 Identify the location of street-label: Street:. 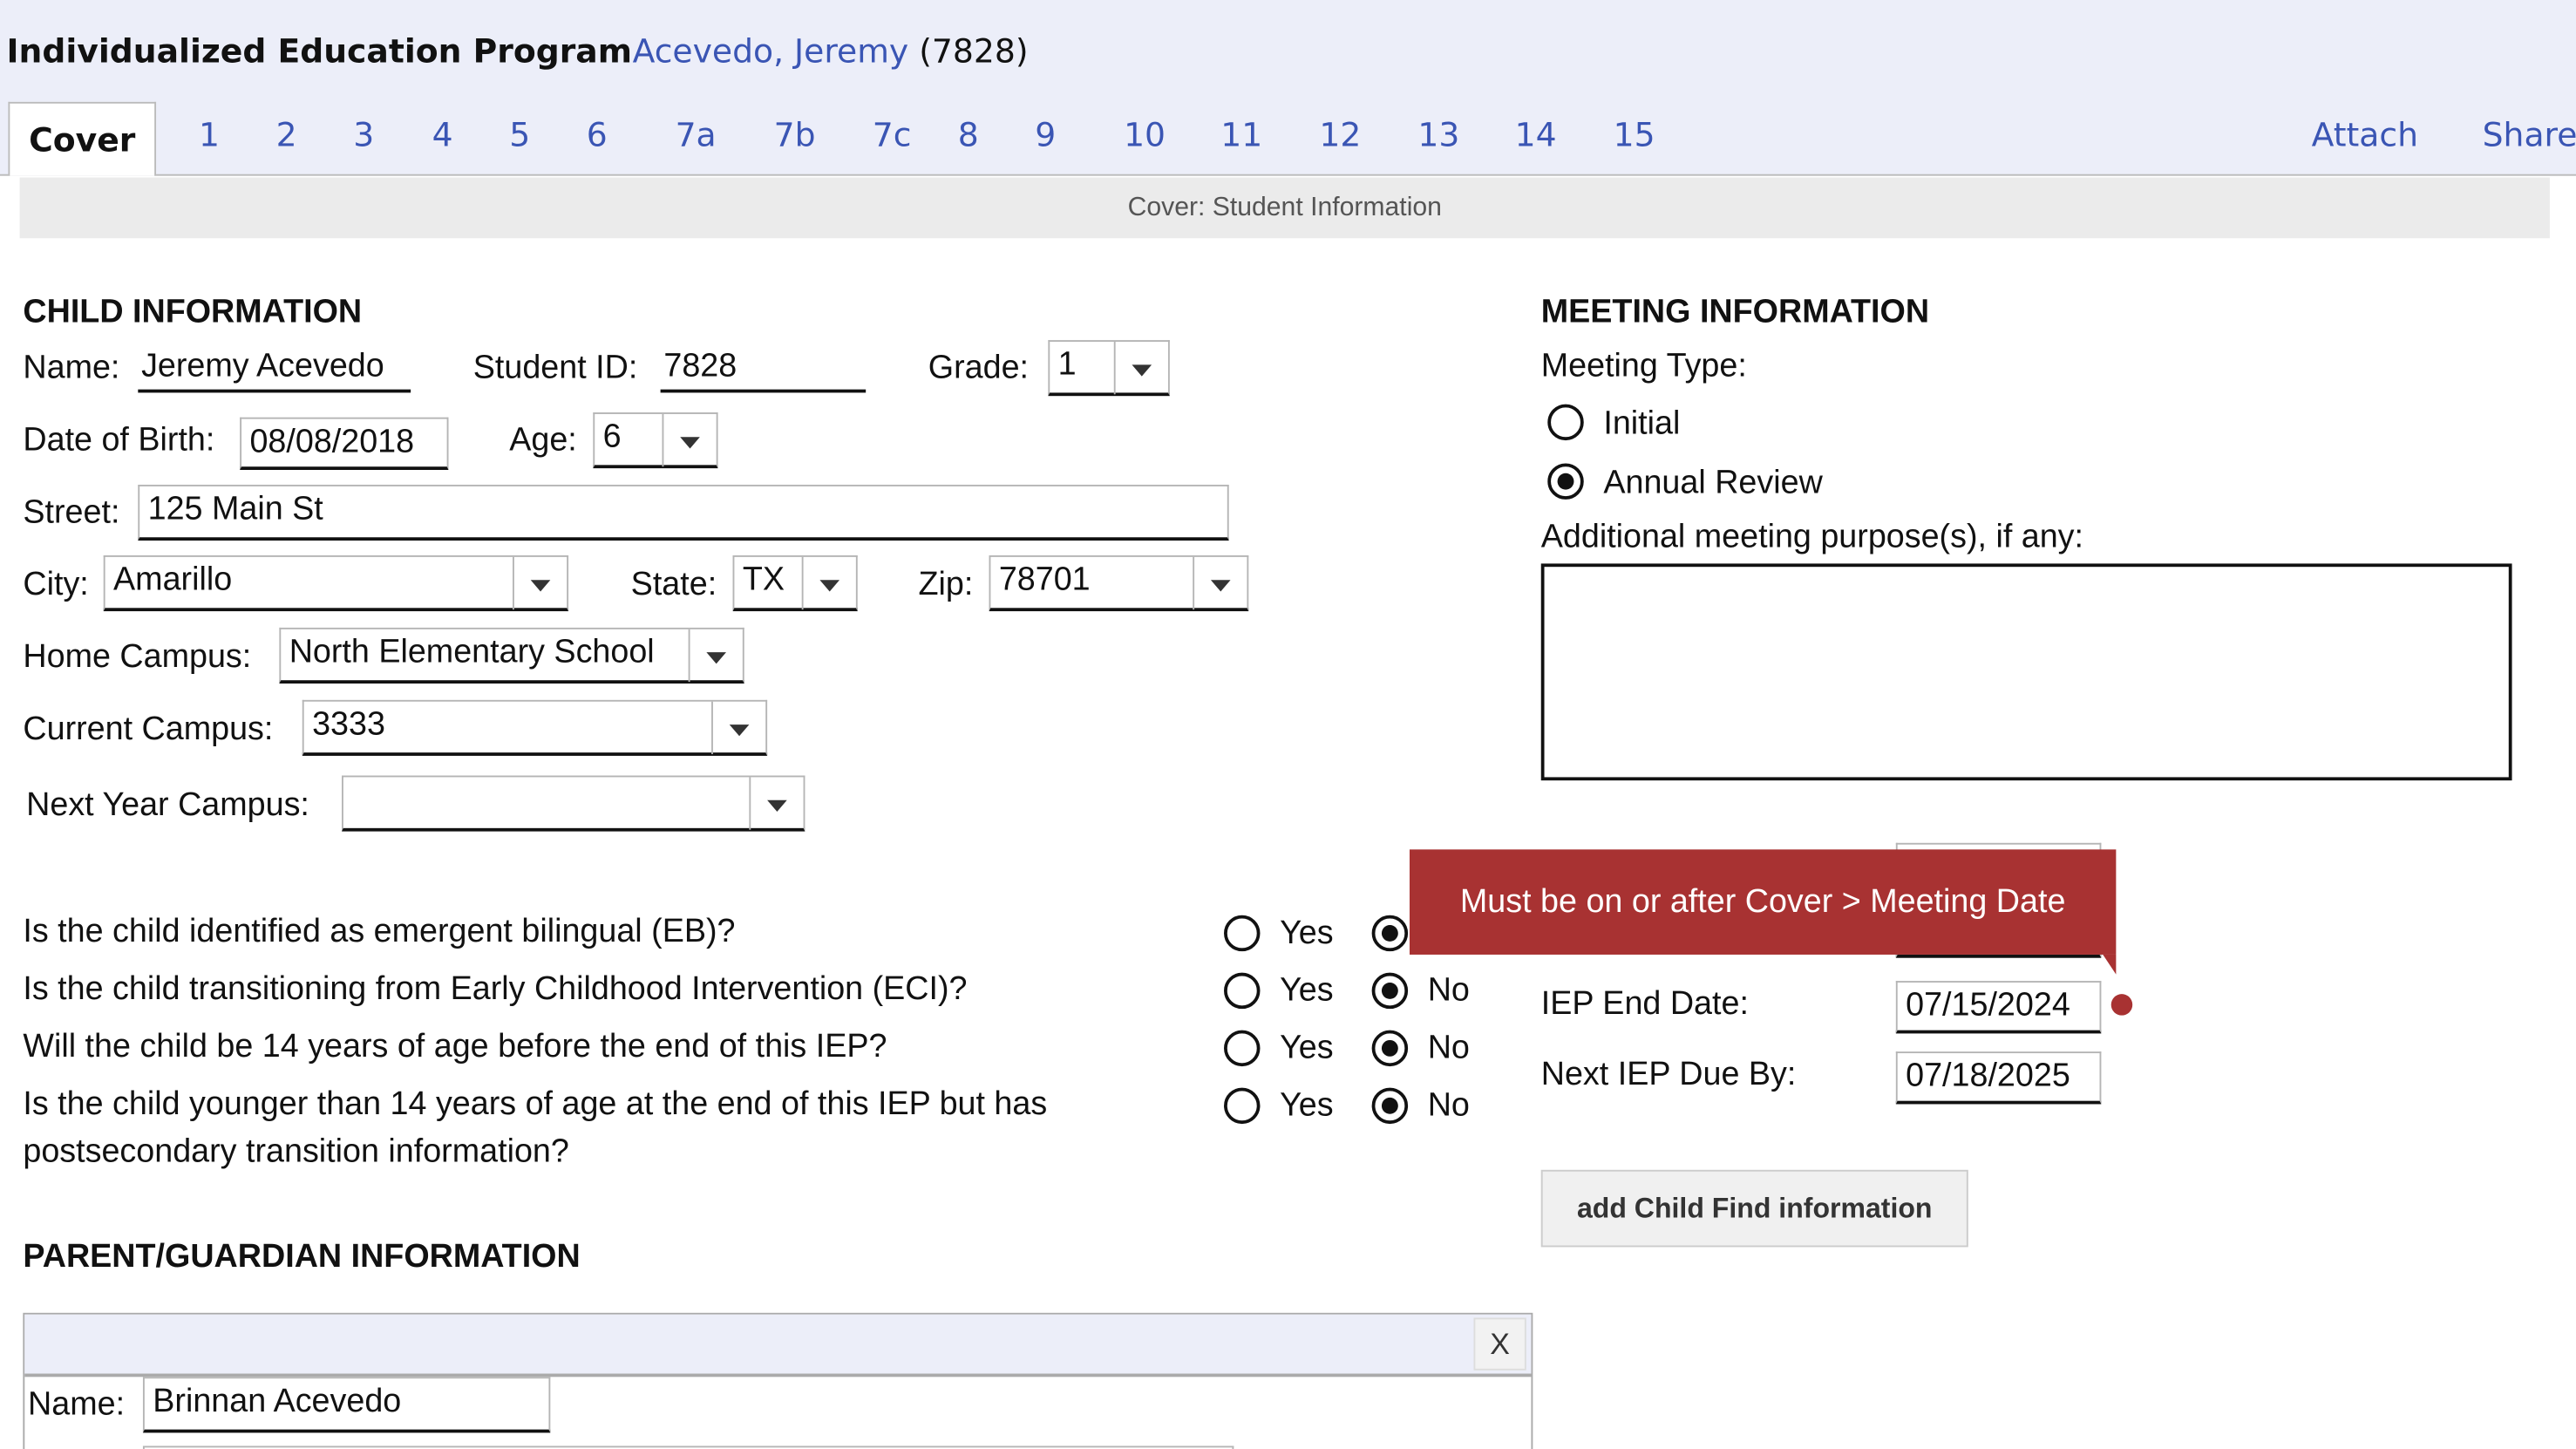
(71, 512).